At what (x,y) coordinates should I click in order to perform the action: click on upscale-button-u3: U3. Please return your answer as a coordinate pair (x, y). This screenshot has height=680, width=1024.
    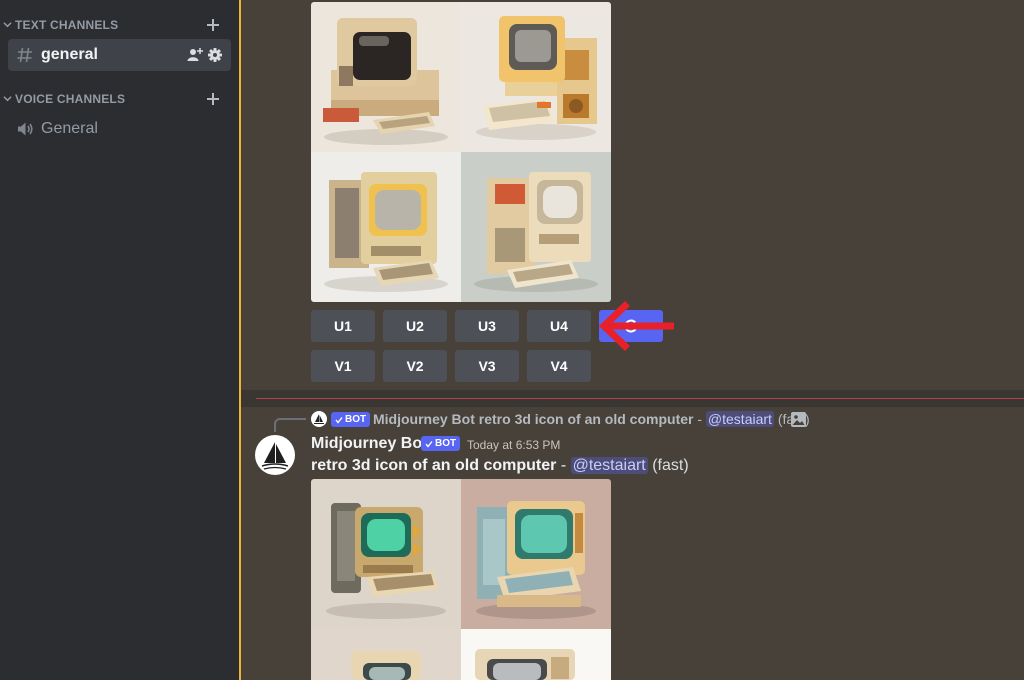
    Looking at the image, I should click on (487, 326).